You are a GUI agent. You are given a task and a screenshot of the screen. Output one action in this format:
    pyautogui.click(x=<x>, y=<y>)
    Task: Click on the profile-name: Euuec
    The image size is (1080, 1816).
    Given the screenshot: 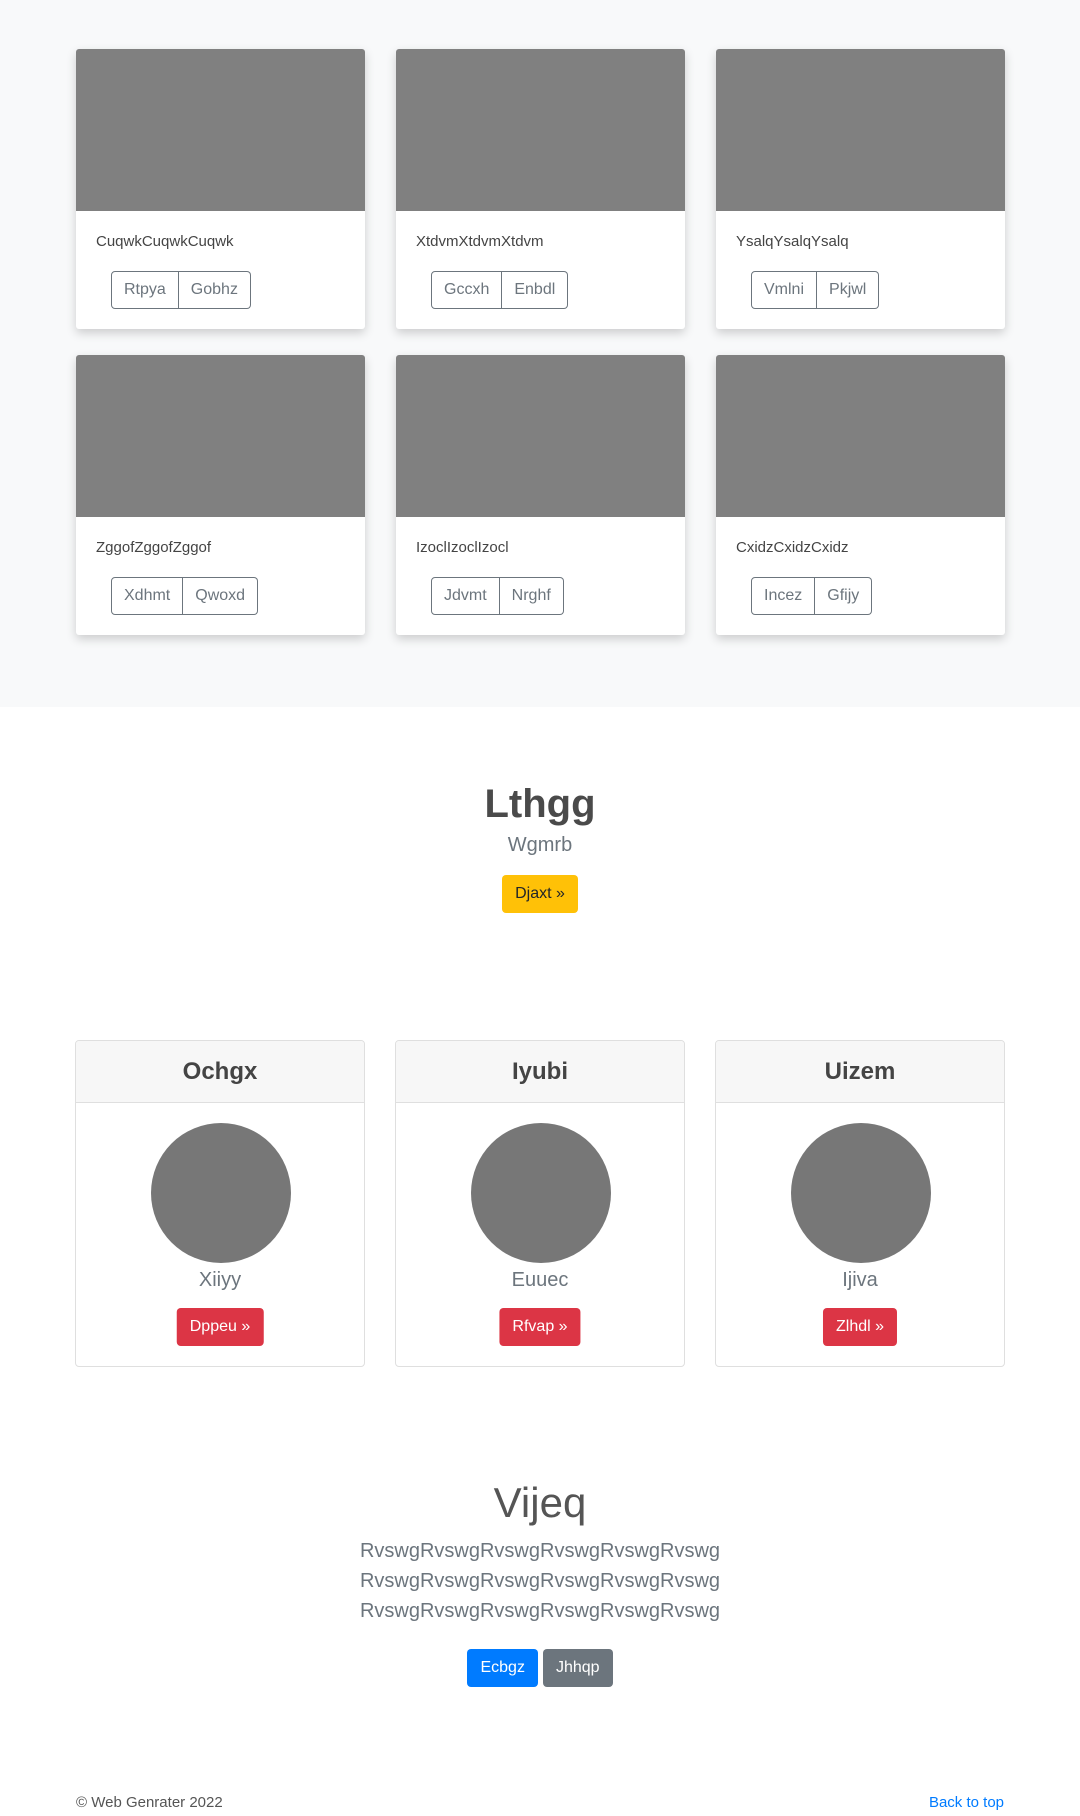 What is the action you would take?
    pyautogui.click(x=540, y=1280)
    